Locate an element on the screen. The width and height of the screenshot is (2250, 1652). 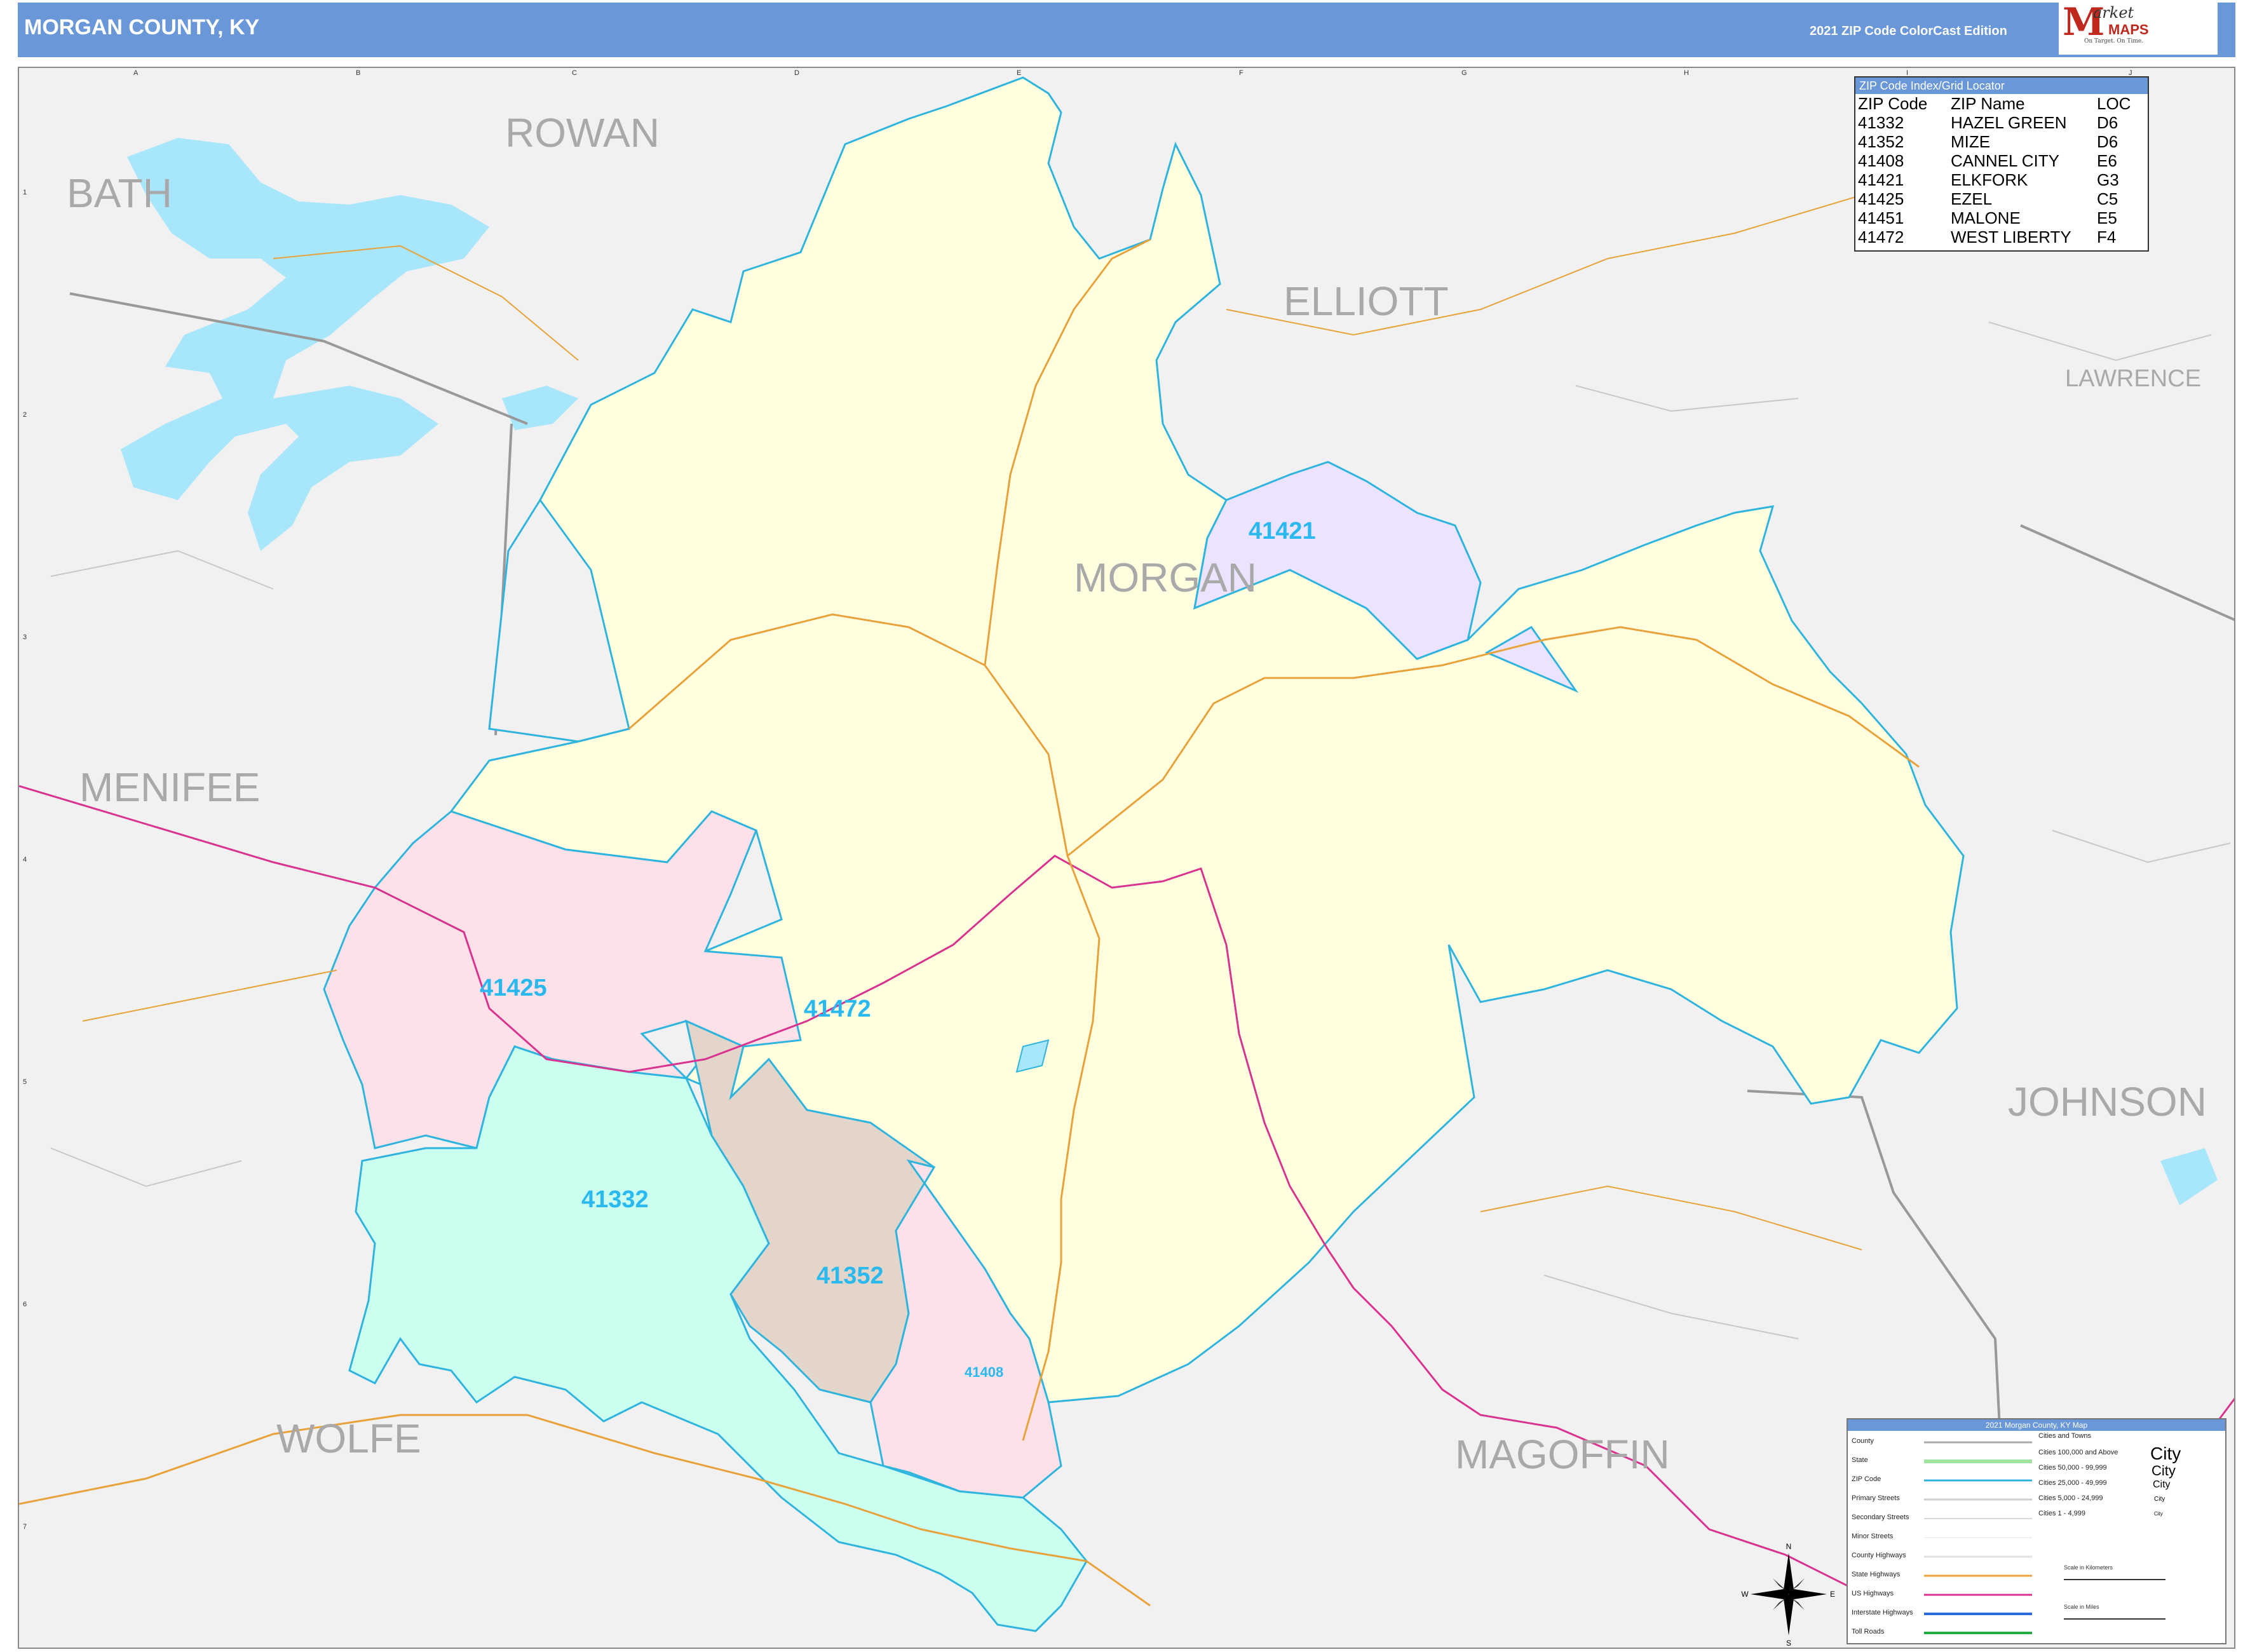
zip-name-cell: MALONE is located at coordinates (1986, 218).